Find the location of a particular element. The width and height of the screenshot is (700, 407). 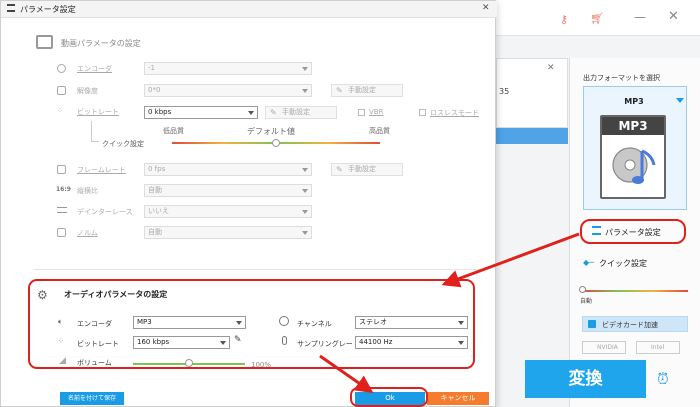

disc-note-icon is located at coordinates (634, 165).